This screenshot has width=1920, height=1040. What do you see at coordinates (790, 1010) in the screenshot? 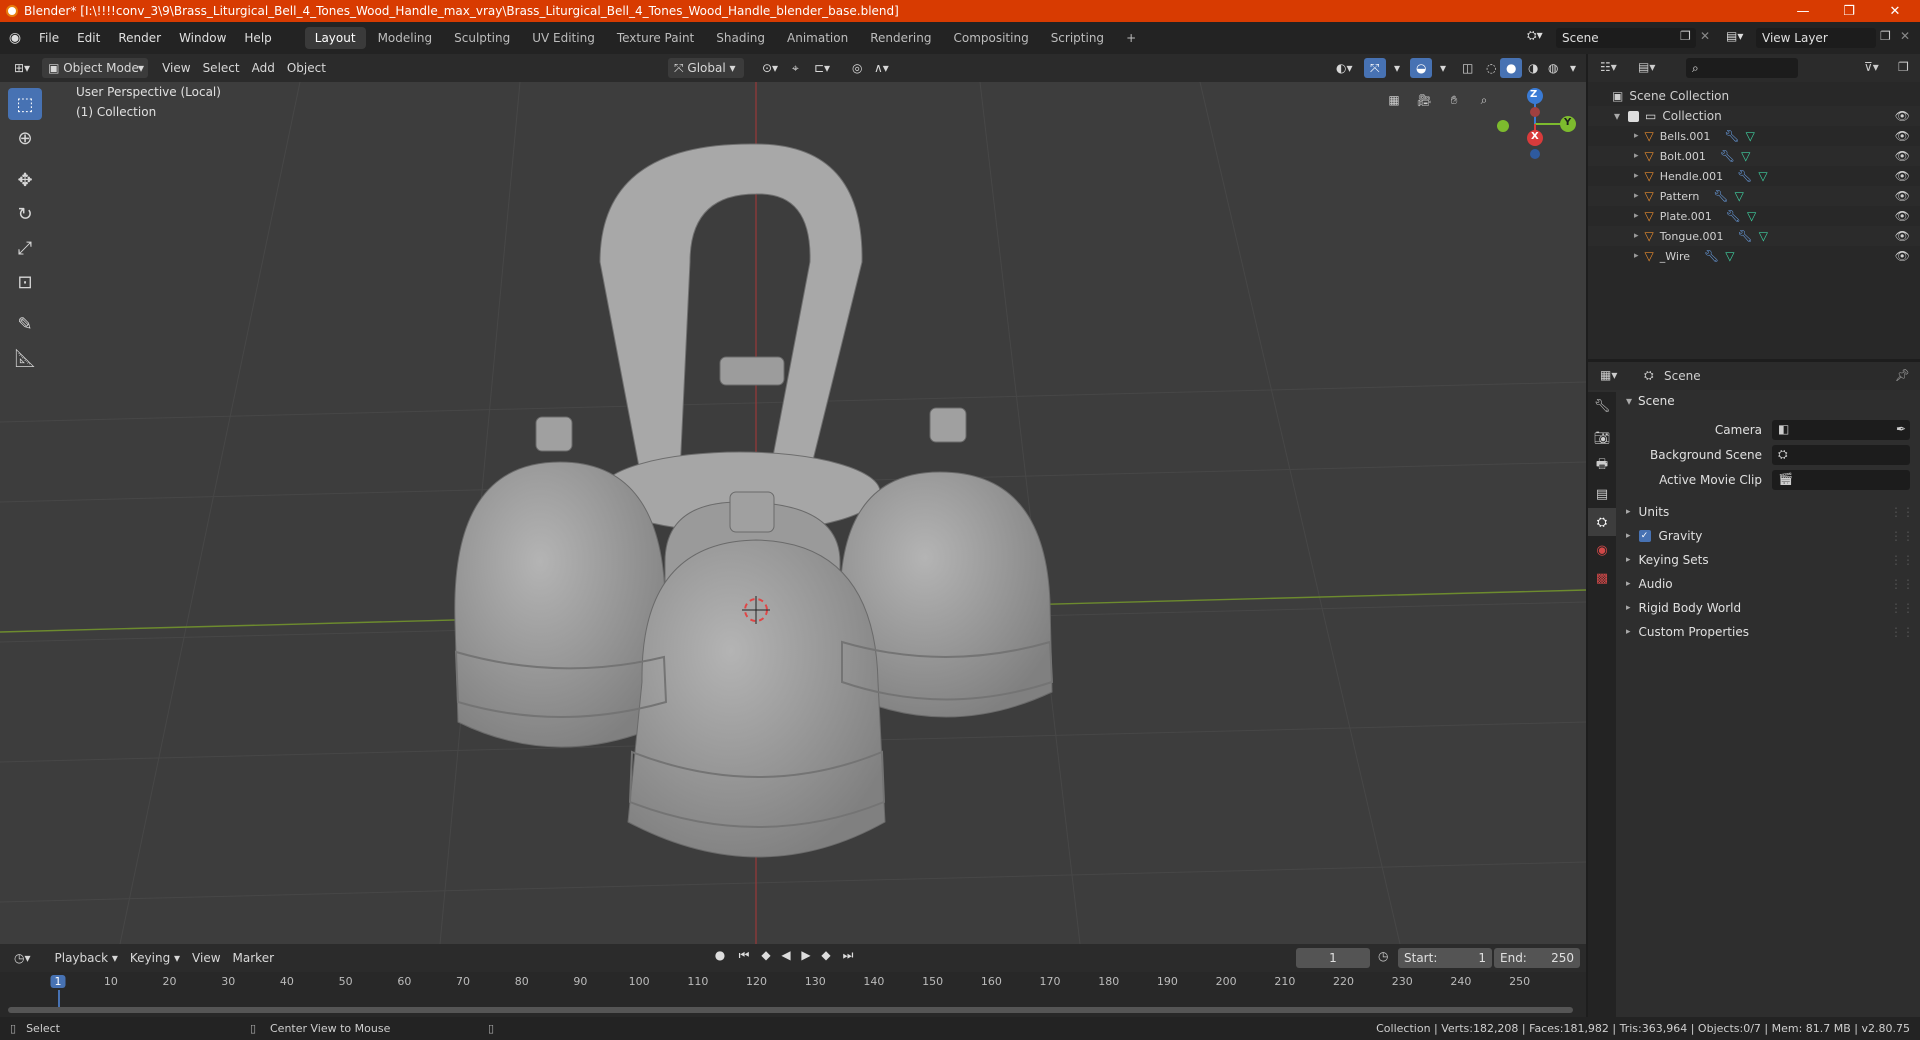
I see `timeline-scrollbar` at bounding box center [790, 1010].